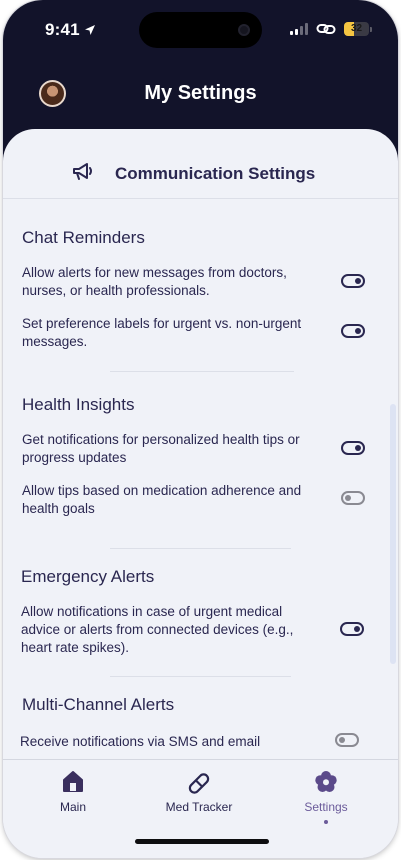 This screenshot has width=401, height=860. I want to click on group-title-chat-reminders: Chat Reminders, so click(83, 237).